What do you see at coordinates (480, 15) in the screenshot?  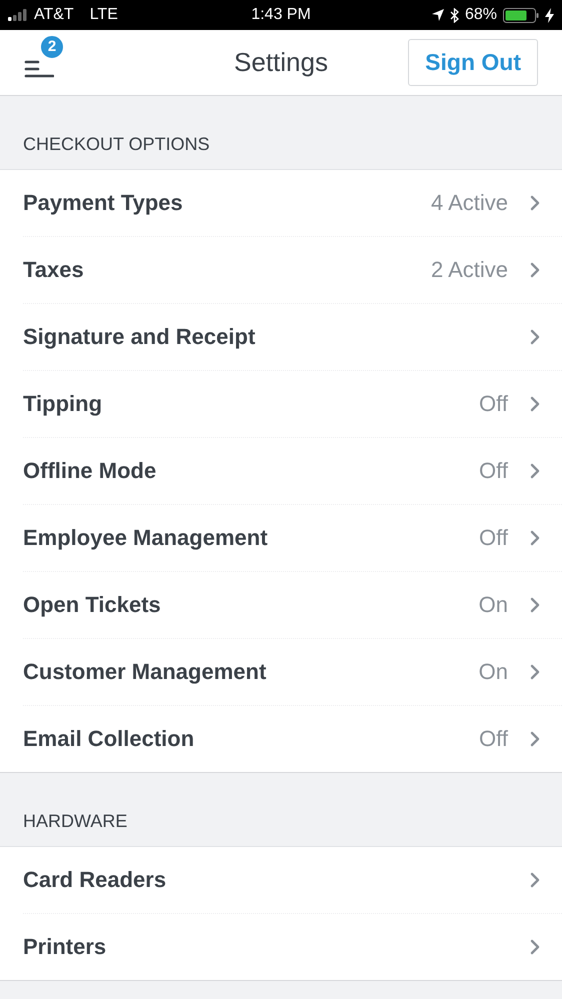 I see `battery-percent: 68%` at bounding box center [480, 15].